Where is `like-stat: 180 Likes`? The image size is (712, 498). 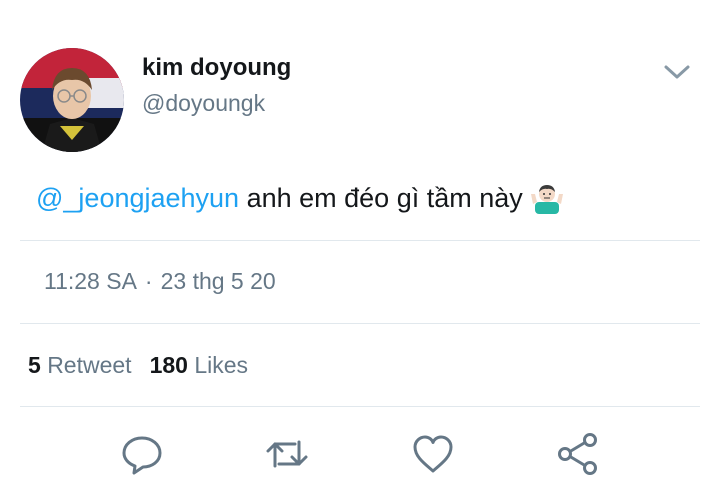 like-stat: 180 Likes is located at coordinates (199, 365).